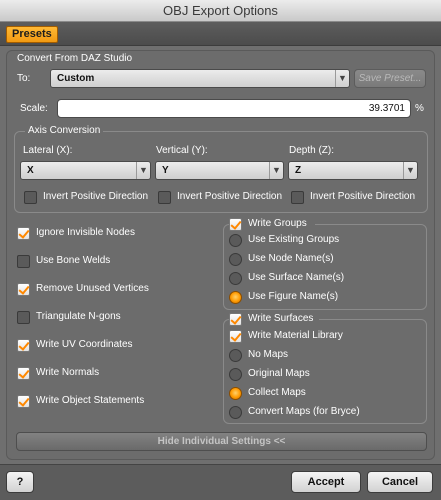 The height and width of the screenshot is (500, 441). What do you see at coordinates (85, 232) in the screenshot?
I see `ignore-invisible-nodes-label: Ignore Invisible Nodes` at bounding box center [85, 232].